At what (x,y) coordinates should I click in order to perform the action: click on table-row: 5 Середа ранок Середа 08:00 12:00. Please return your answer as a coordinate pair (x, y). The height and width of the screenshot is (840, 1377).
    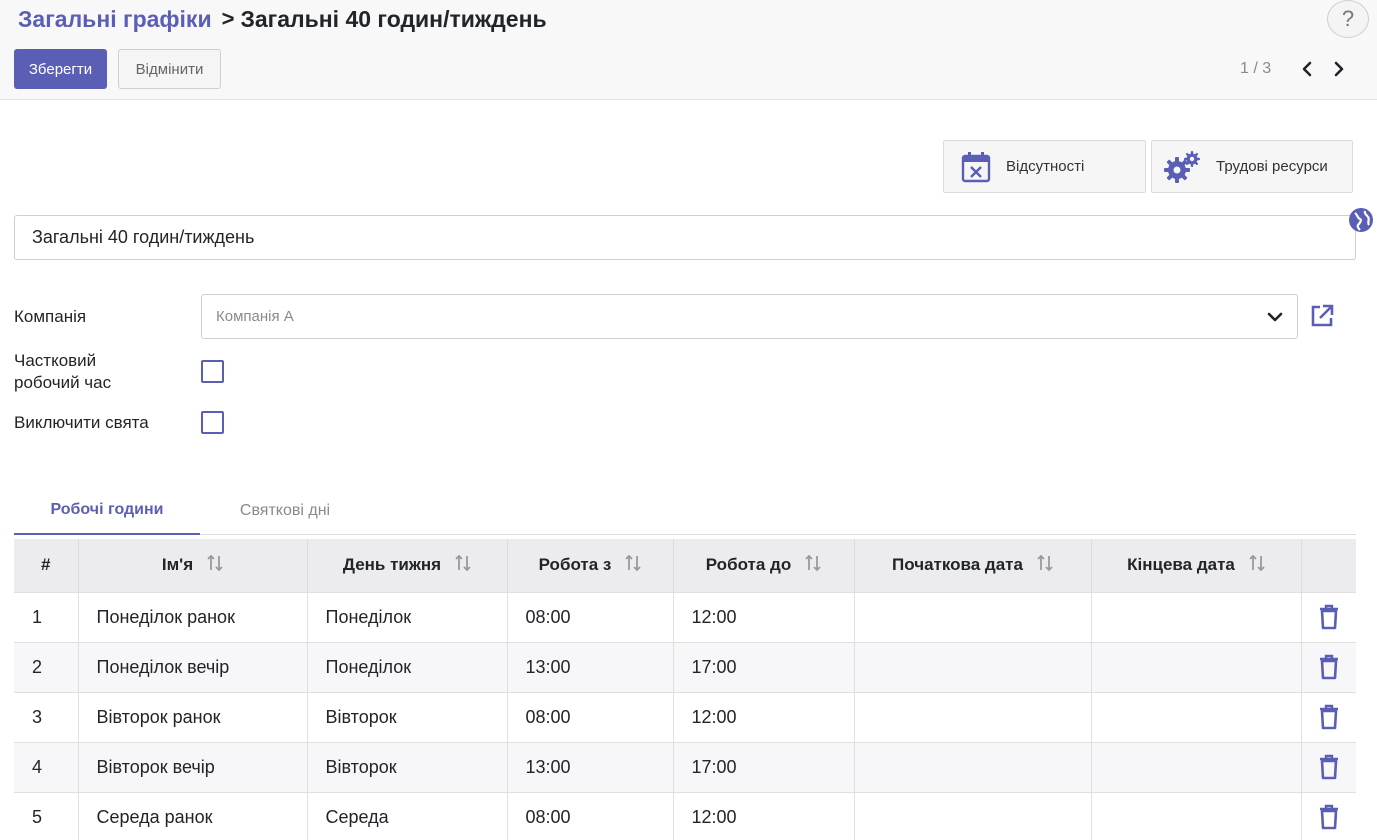
    Looking at the image, I should click on (685, 815).